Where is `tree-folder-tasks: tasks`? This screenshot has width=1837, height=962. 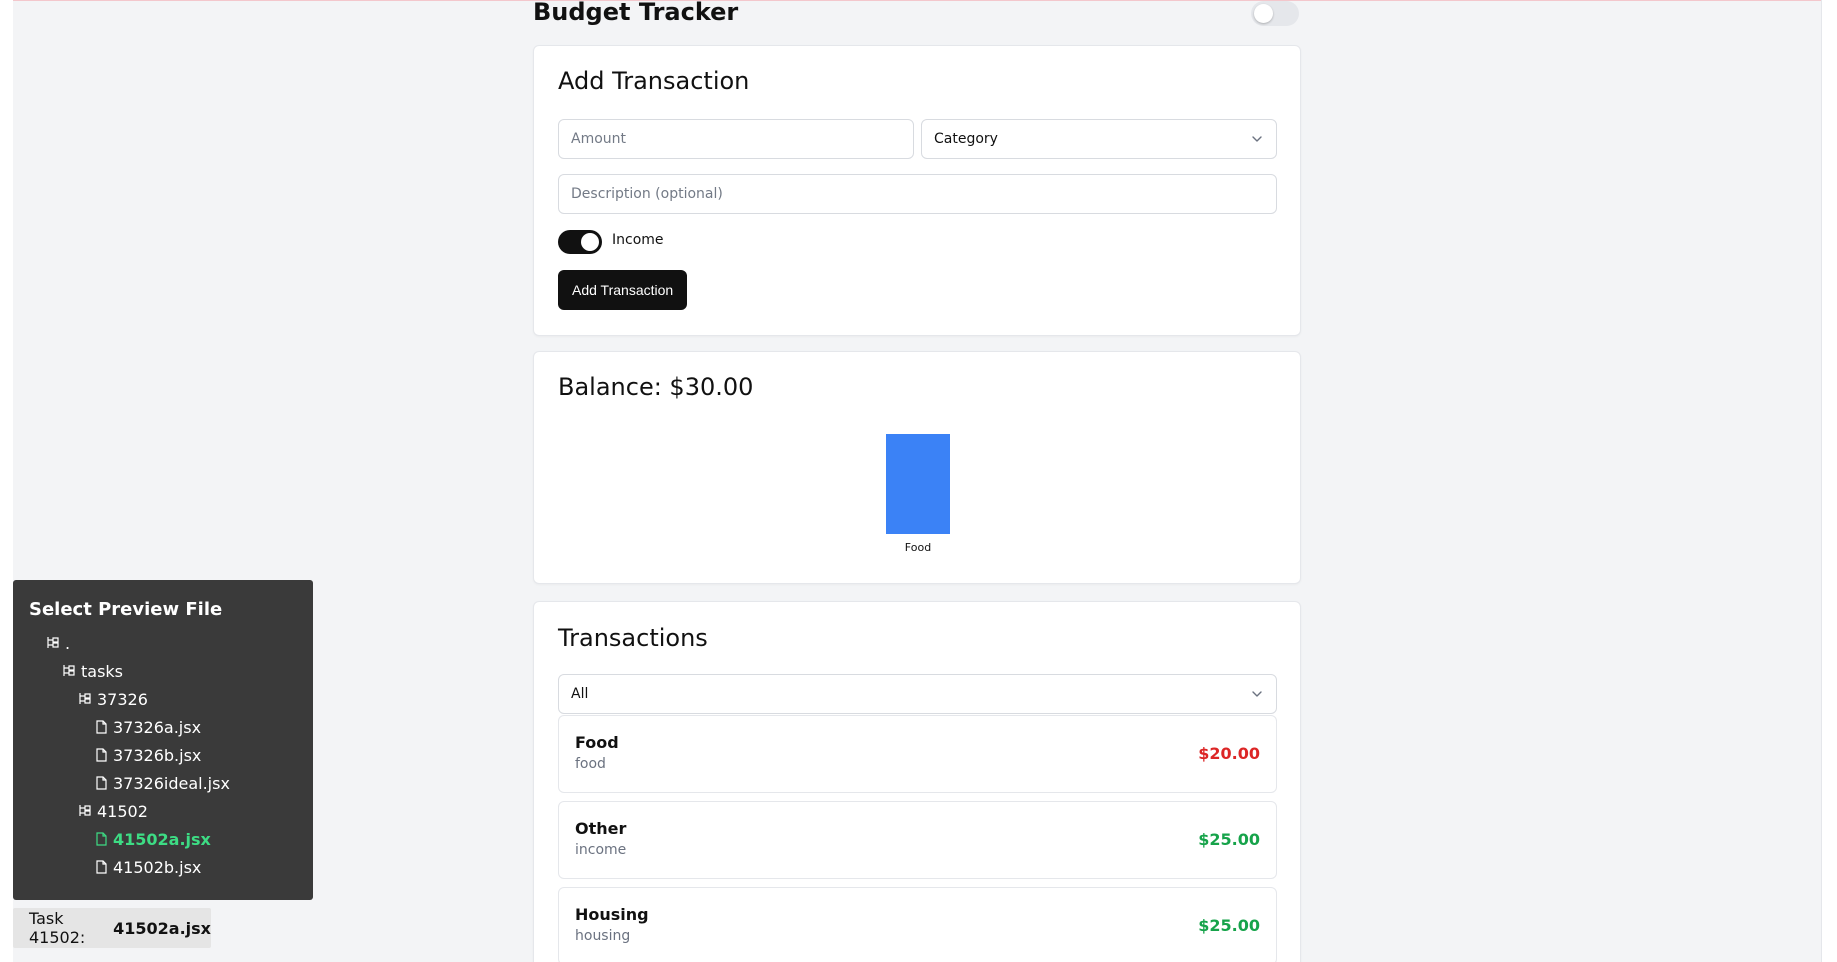 tree-folder-tasks: tasks is located at coordinates (92, 671).